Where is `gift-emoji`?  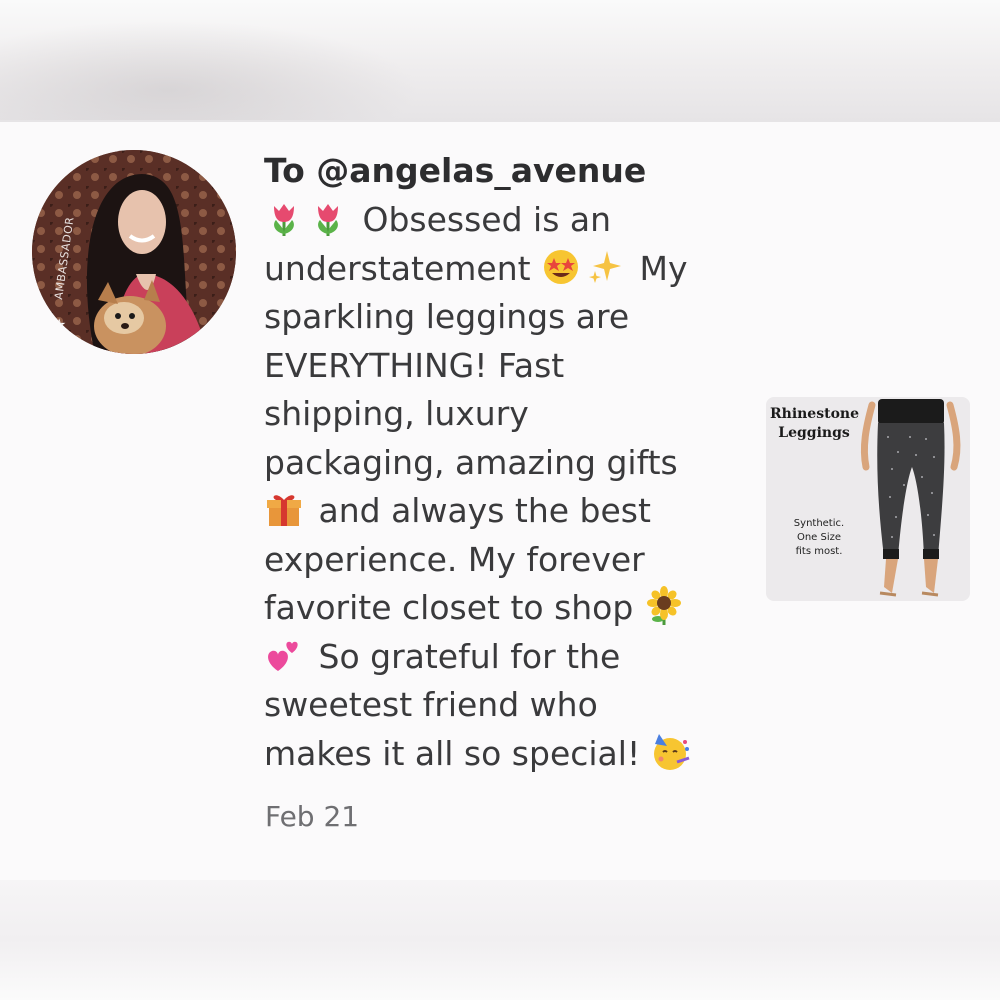
gift-emoji is located at coordinates (284, 510).